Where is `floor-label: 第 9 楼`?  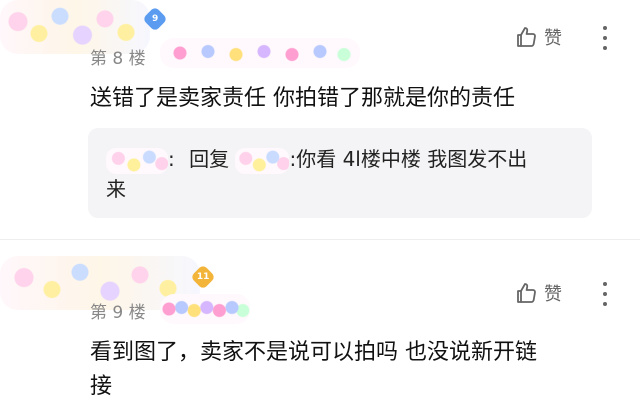
floor-label: 第 9 楼 is located at coordinates (118, 313).